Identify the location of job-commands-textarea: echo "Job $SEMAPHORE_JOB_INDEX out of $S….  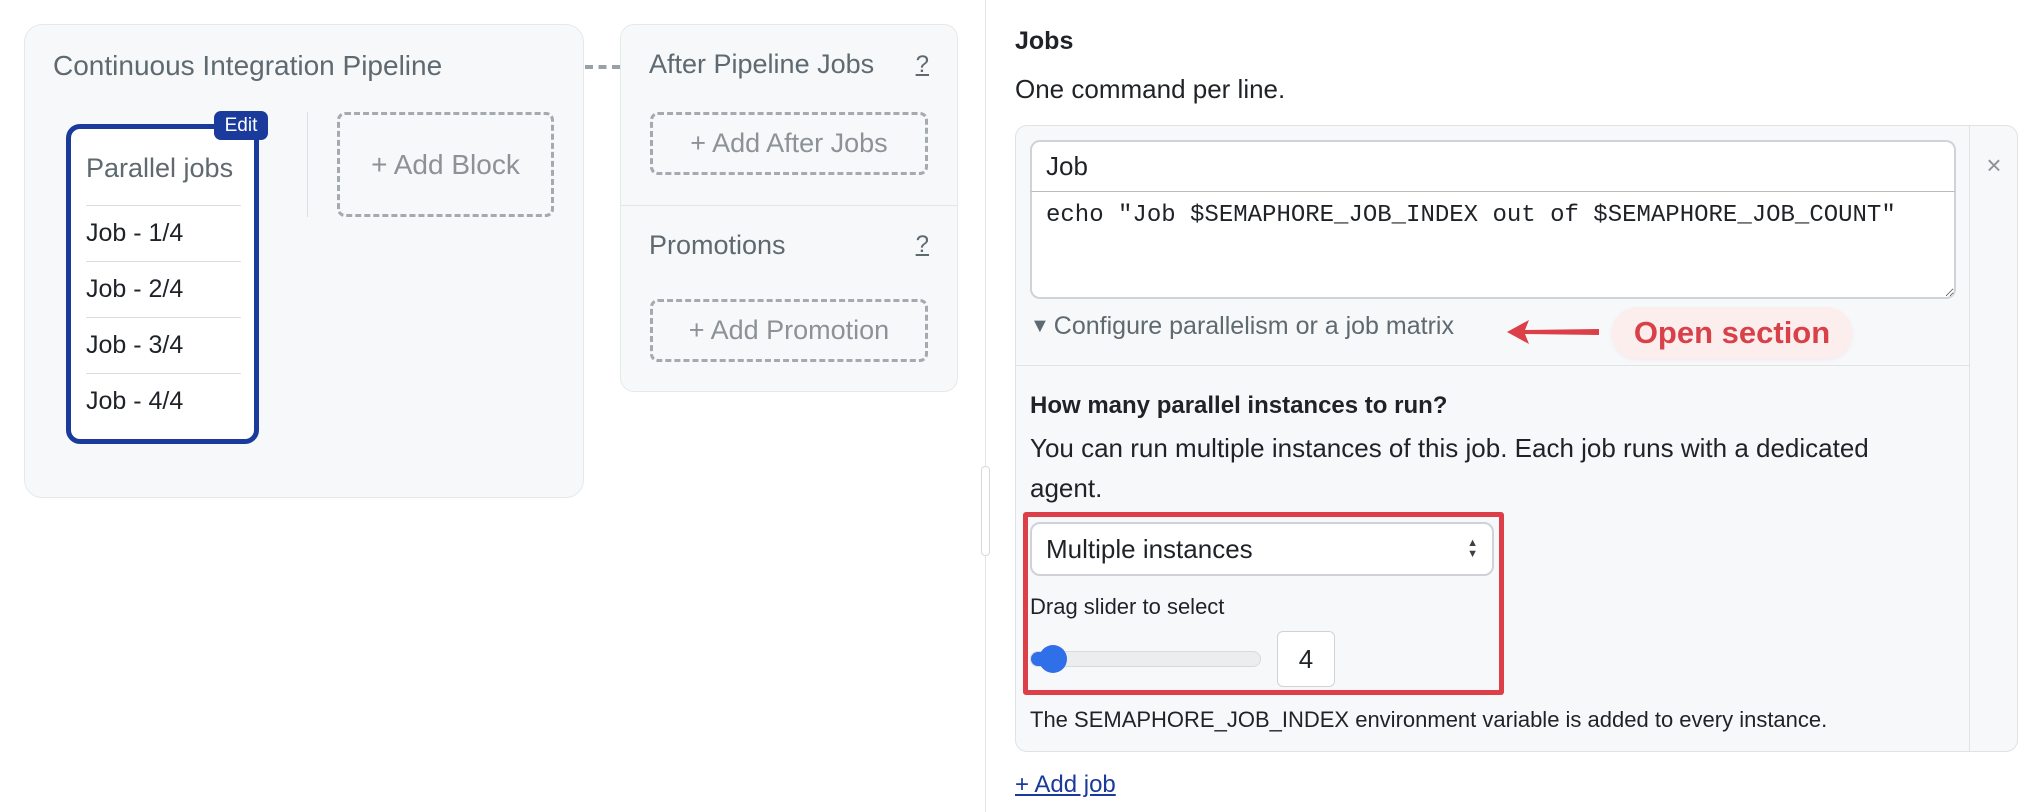
(1493, 245).